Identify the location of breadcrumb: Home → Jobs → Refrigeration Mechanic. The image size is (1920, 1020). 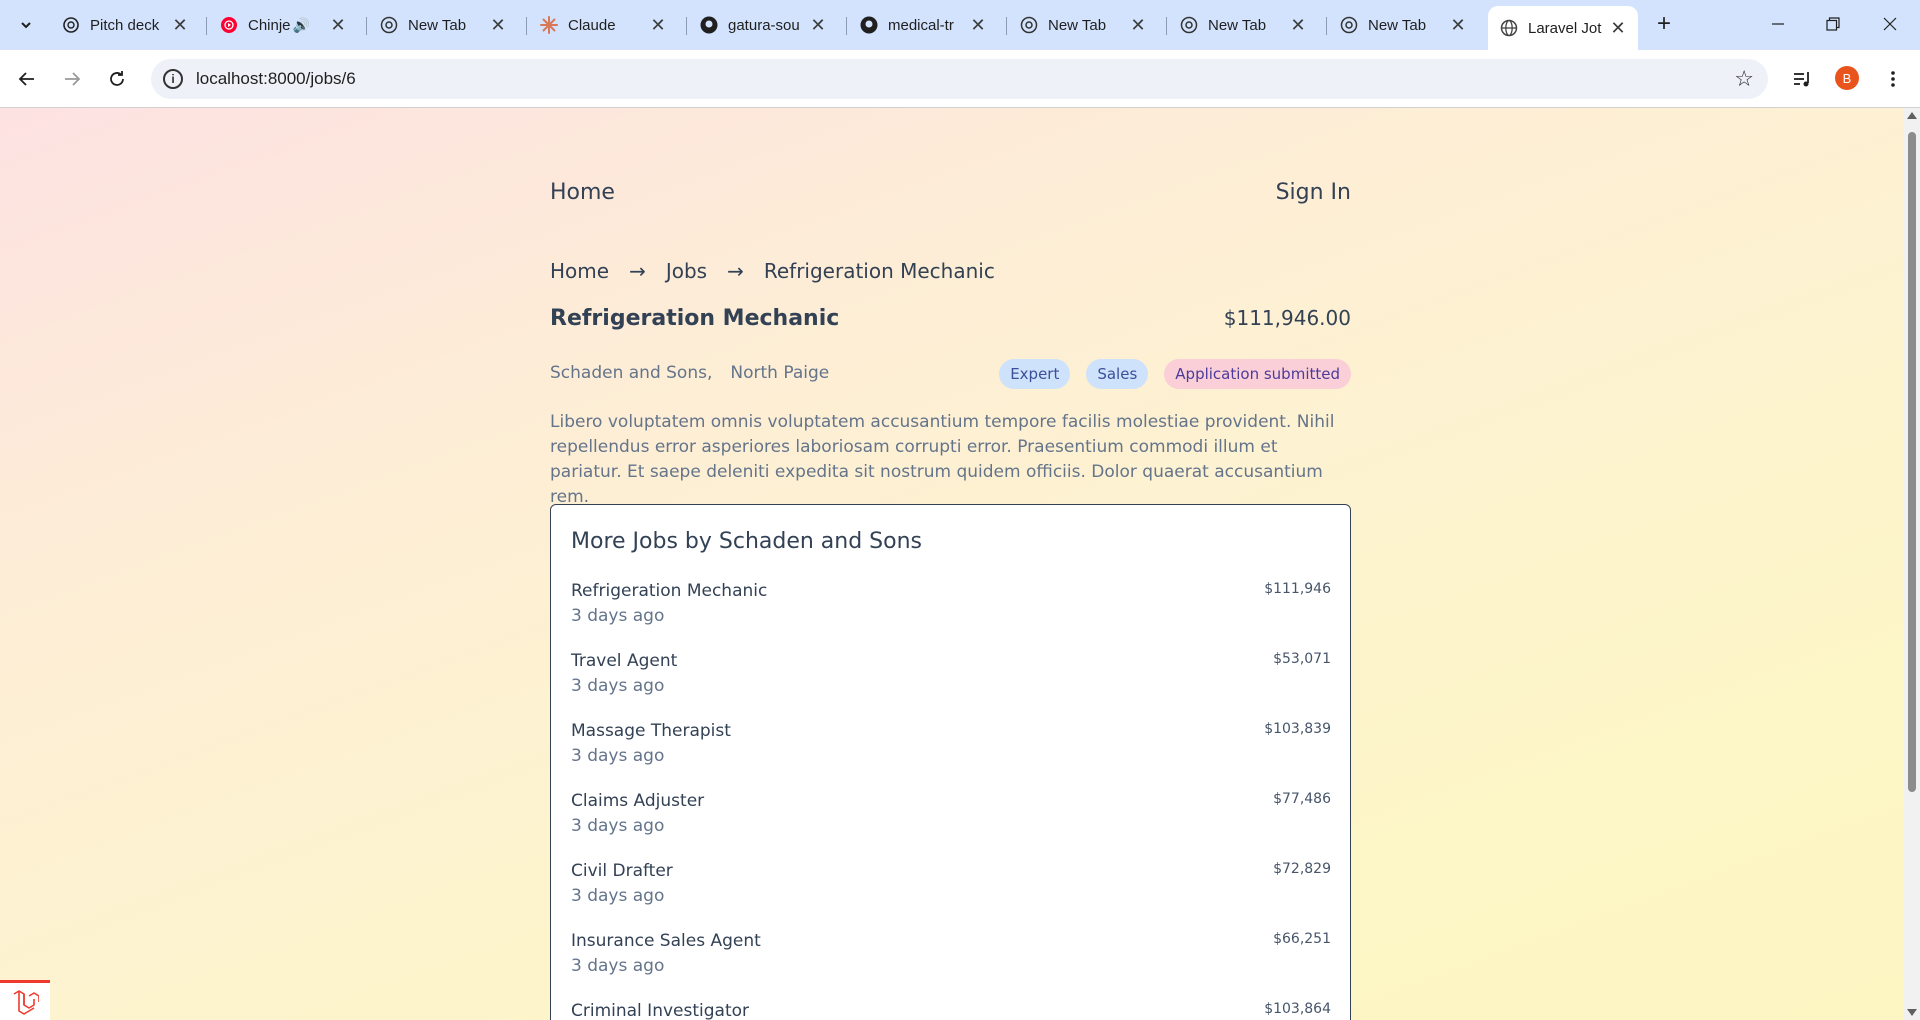
(772, 271).